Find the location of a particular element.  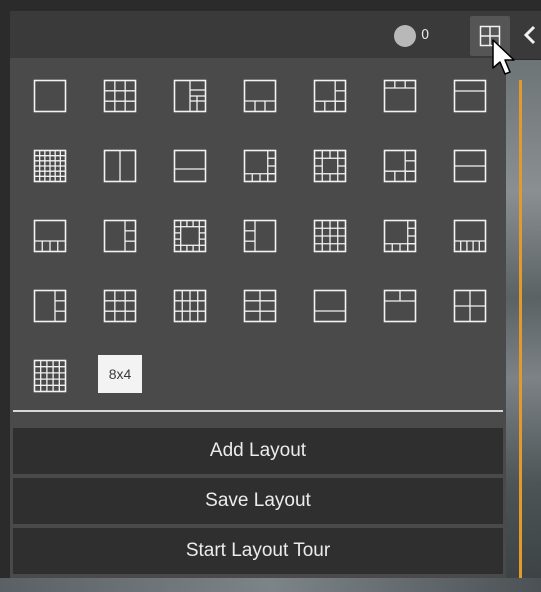

layout-1+6-bottom-right-icon is located at coordinates (470, 236).